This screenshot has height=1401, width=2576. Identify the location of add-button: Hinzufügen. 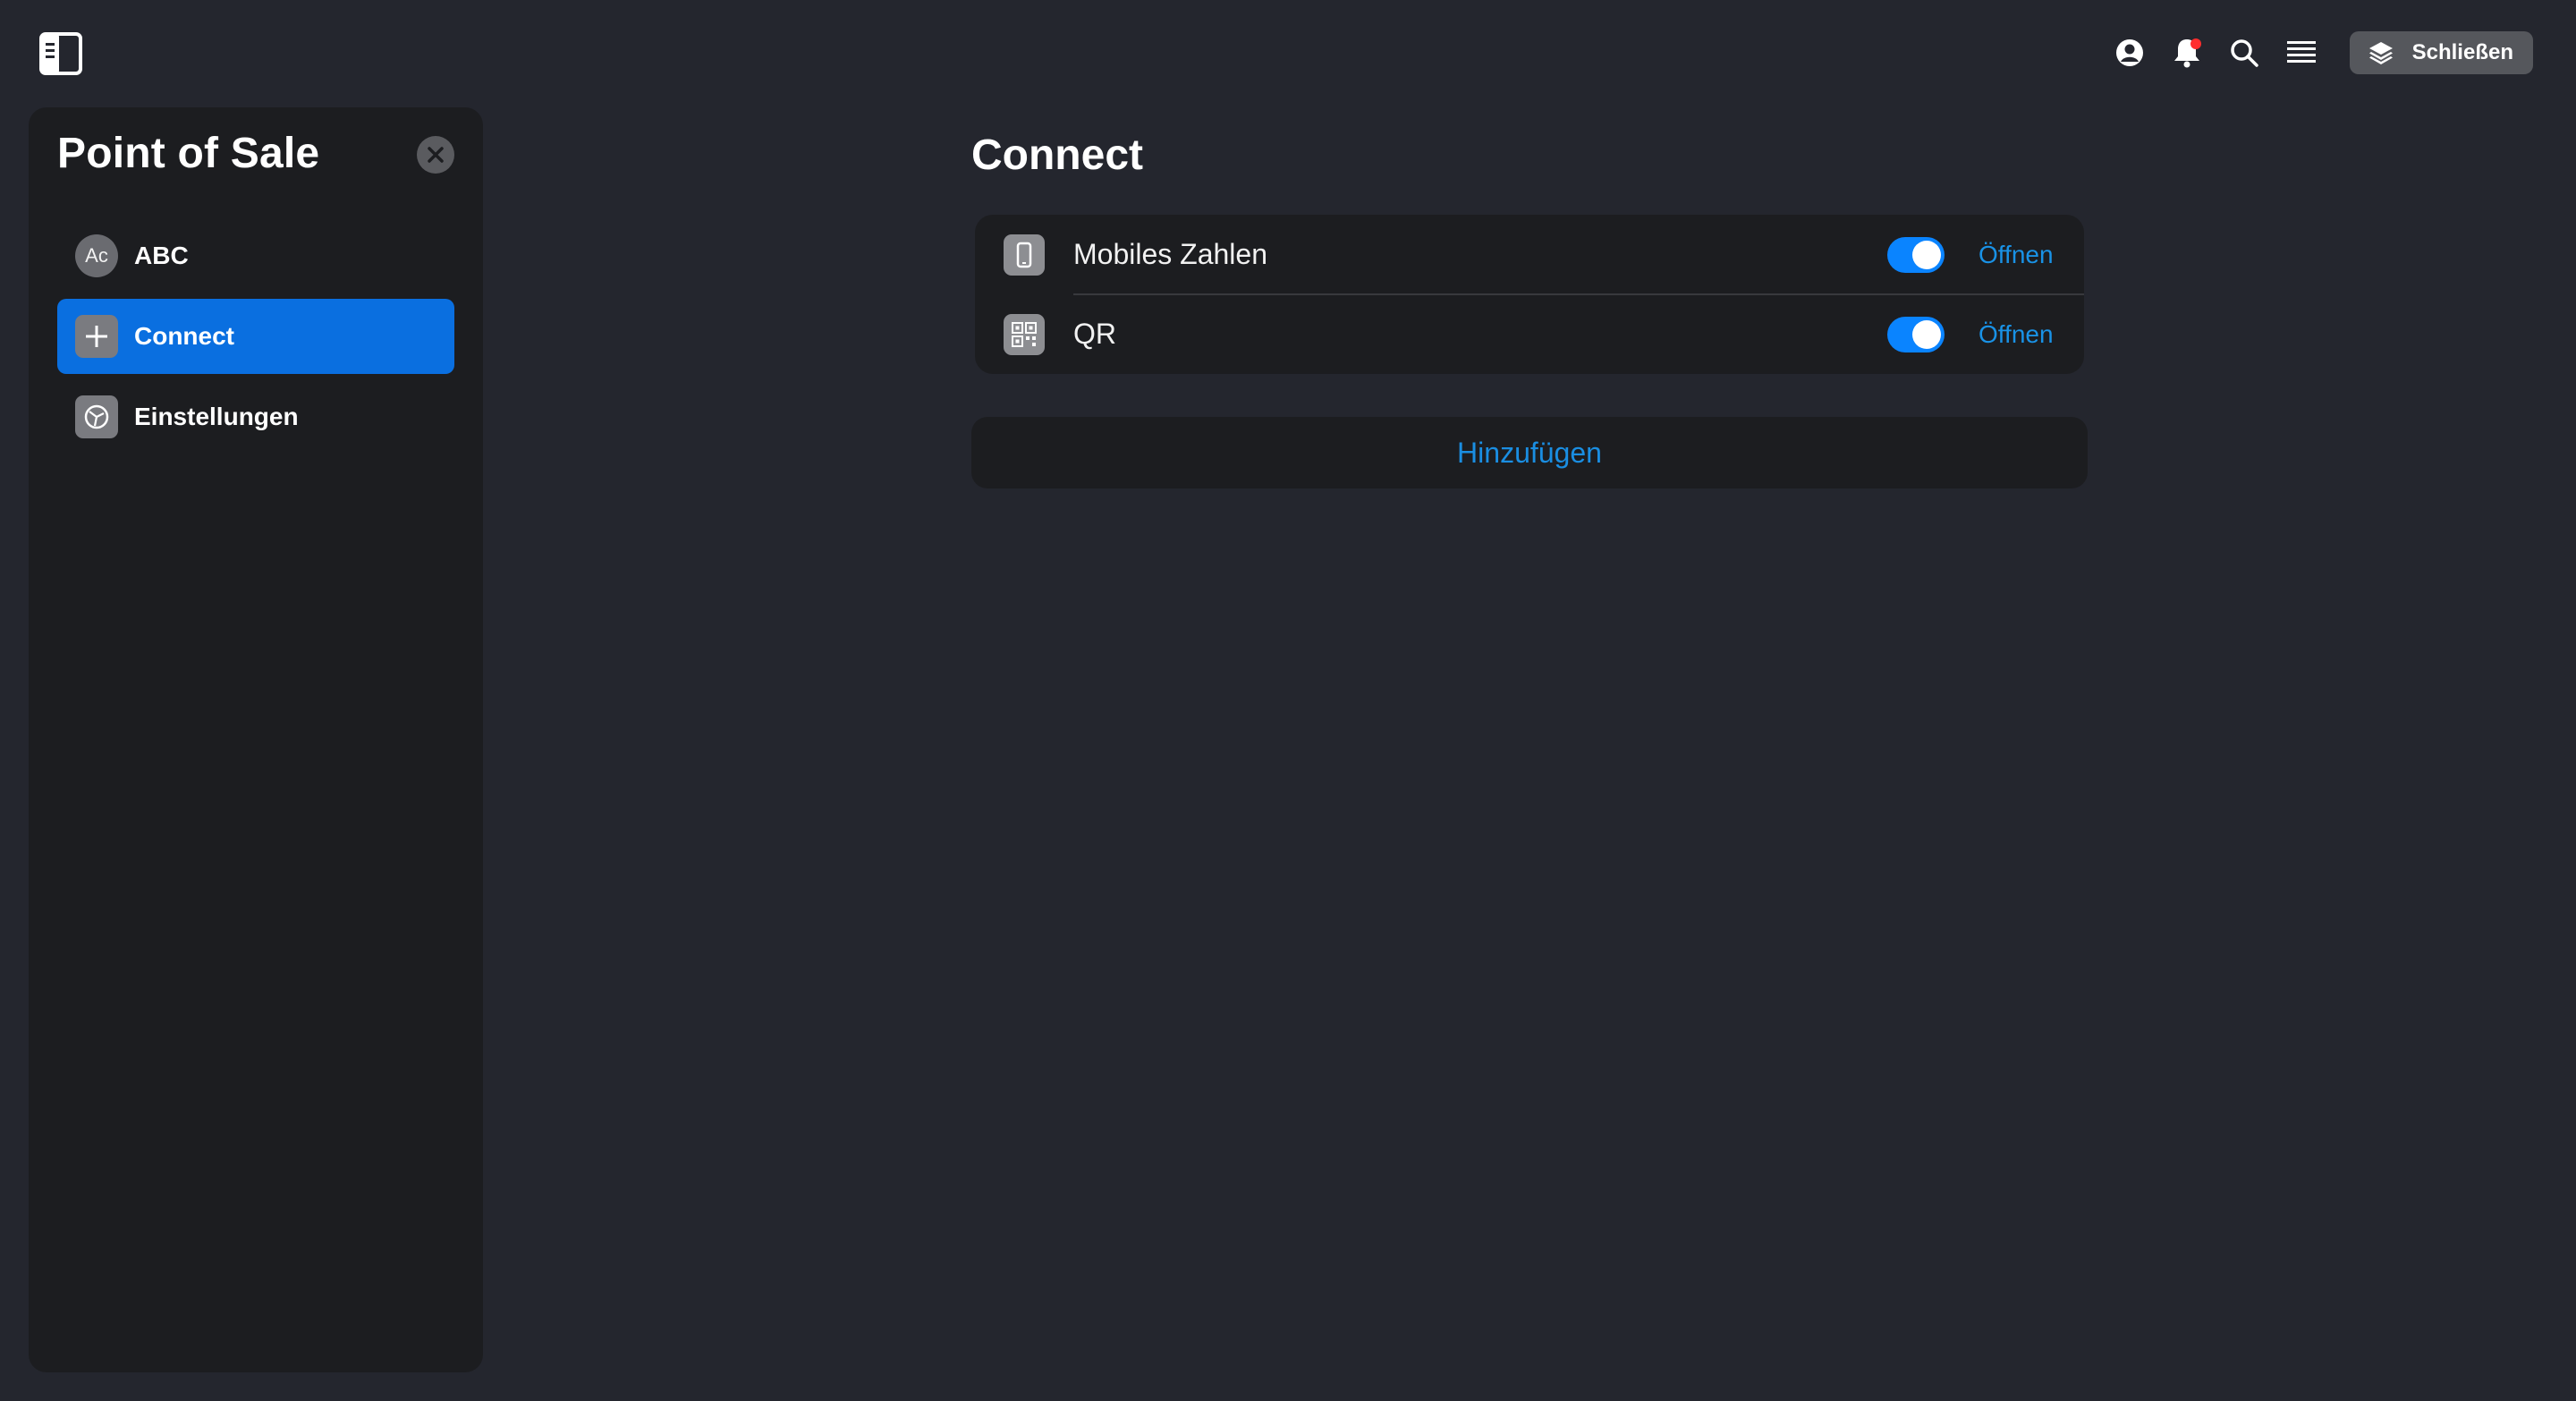
(1529, 452).